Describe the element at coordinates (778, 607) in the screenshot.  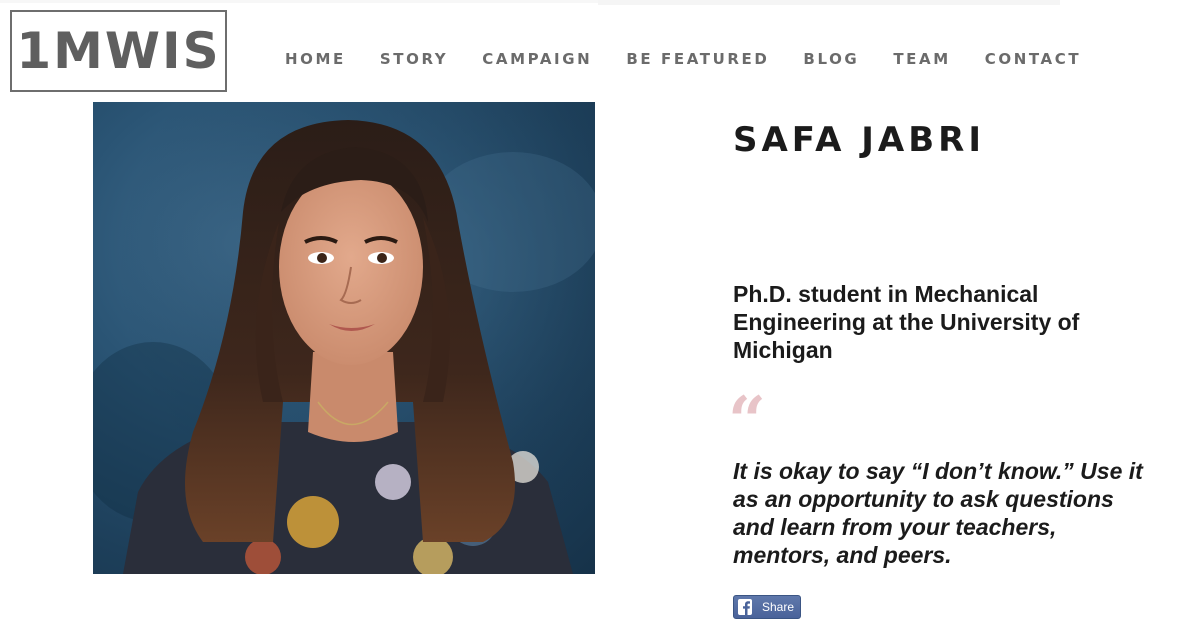
I see `share-label: Share` at that location.